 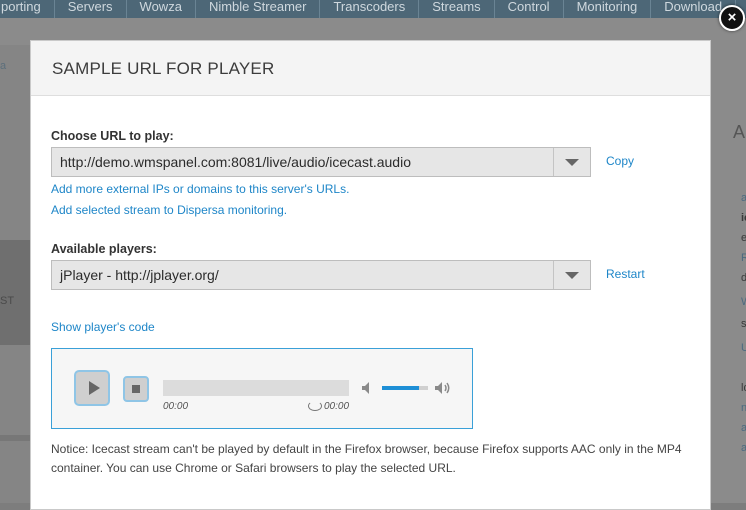 I want to click on bg-nav-item: Nimble Streamer, so click(x=258, y=9).